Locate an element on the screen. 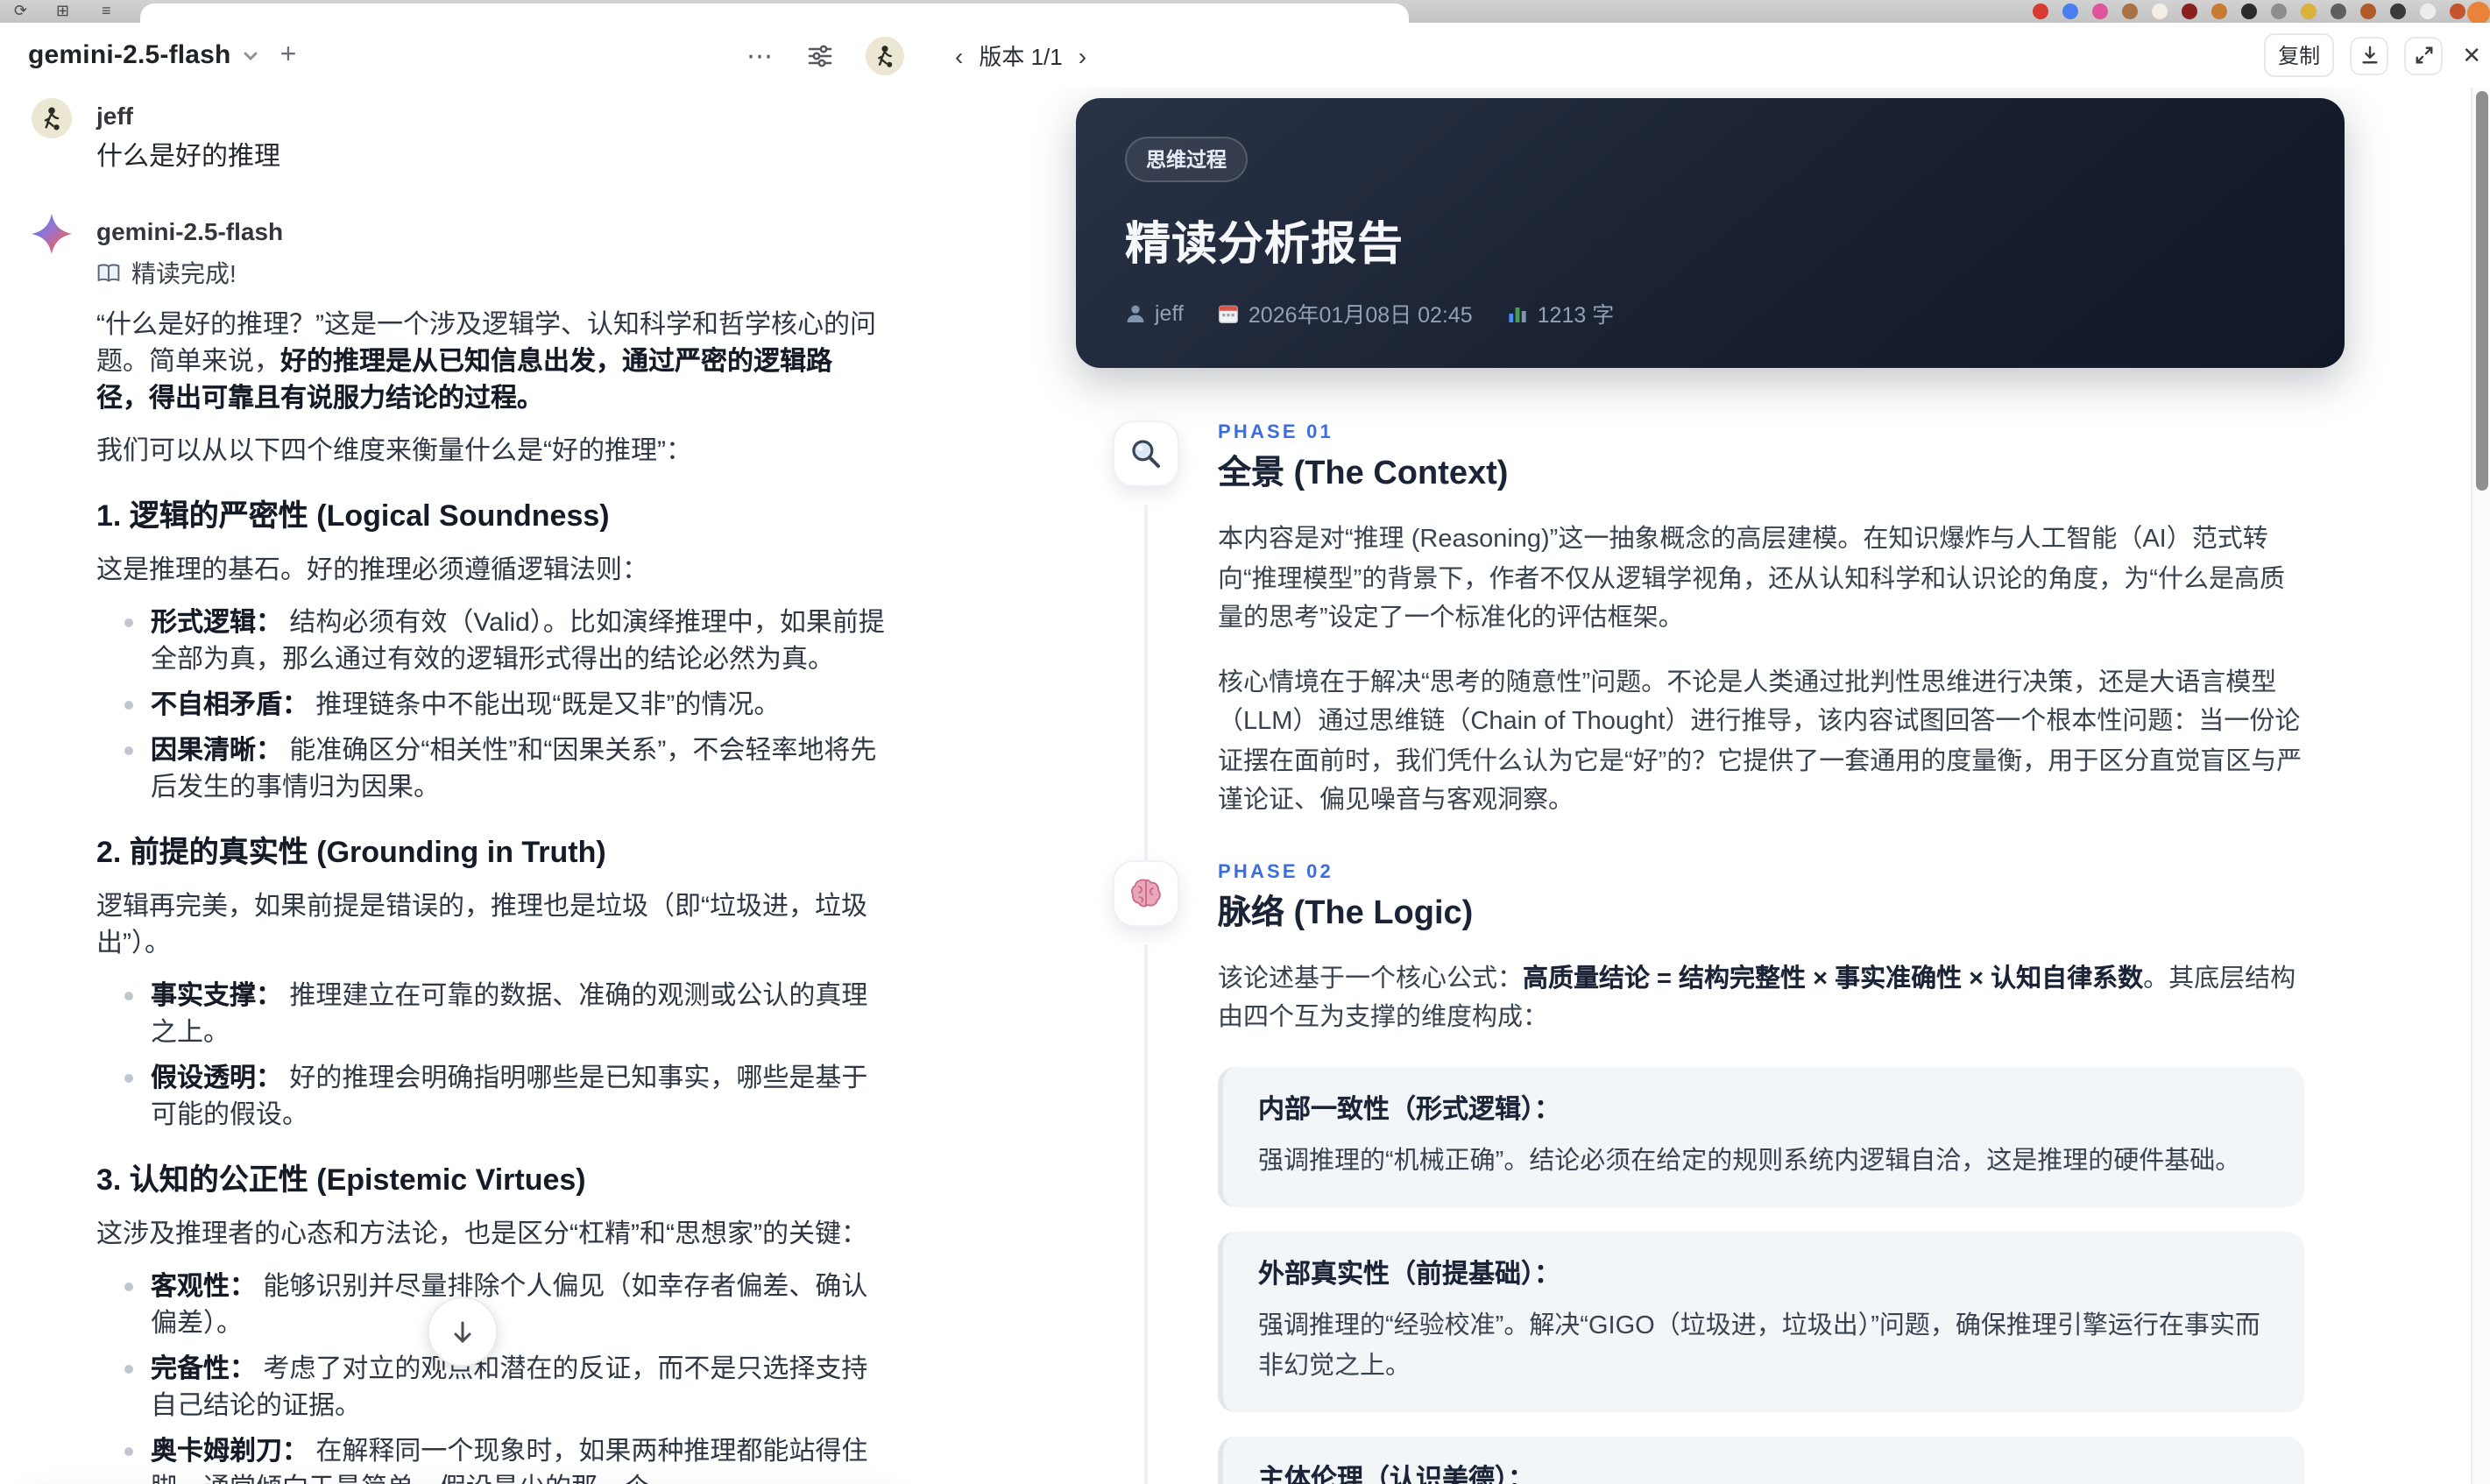 The image size is (2490, 1484). book-icon is located at coordinates (109, 273).